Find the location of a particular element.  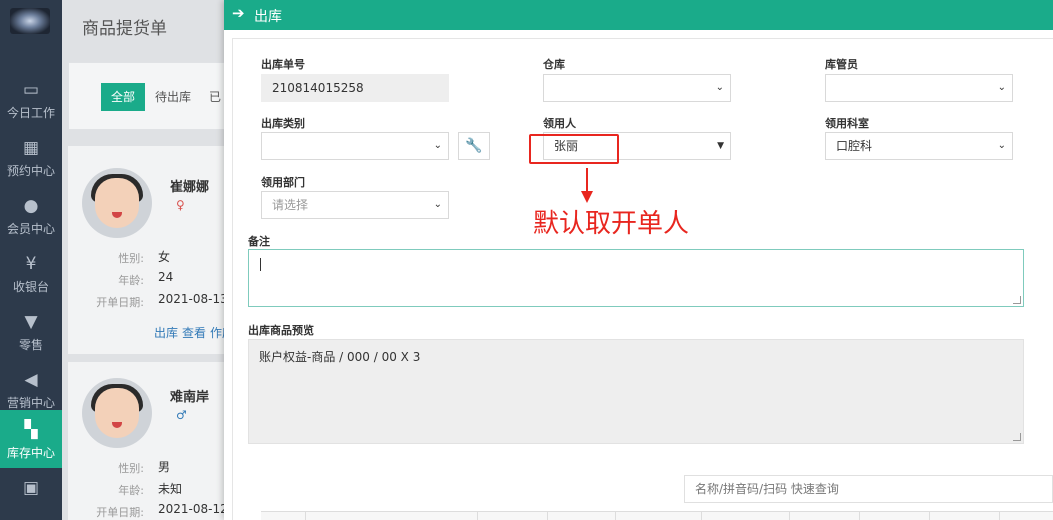

female-icon: ♀ is located at coordinates (180, 205).